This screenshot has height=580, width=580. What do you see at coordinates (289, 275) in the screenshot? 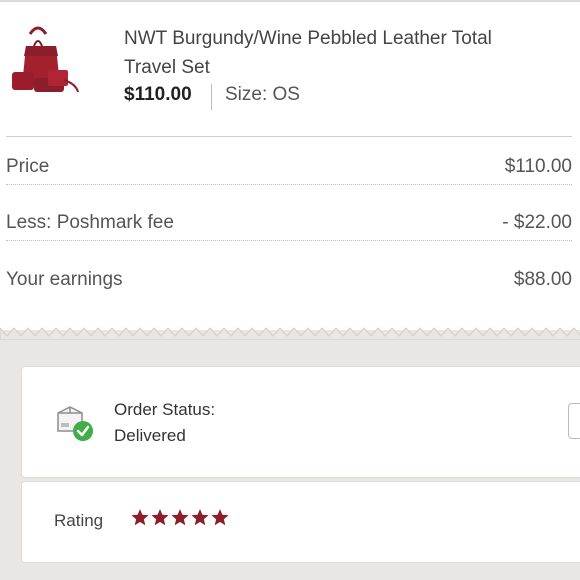
I see `earnings-row: Your earnings $88.00` at bounding box center [289, 275].